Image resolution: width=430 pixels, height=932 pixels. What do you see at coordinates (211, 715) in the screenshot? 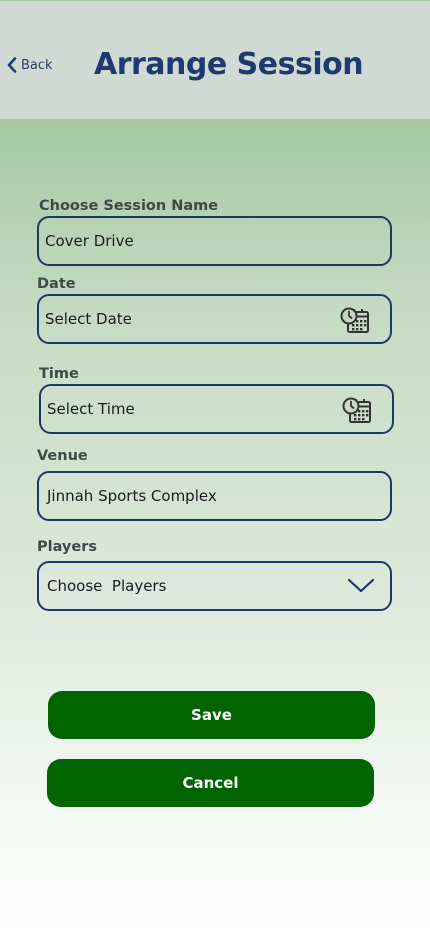
I see `save-button: Save` at bounding box center [211, 715].